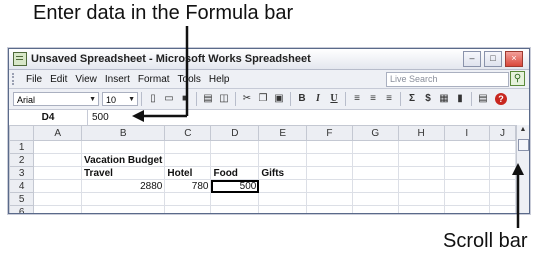 Image resolution: width=535 pixels, height=255 pixels. What do you see at coordinates (517, 78) in the screenshot?
I see `search-go-icon: ⚲` at bounding box center [517, 78].